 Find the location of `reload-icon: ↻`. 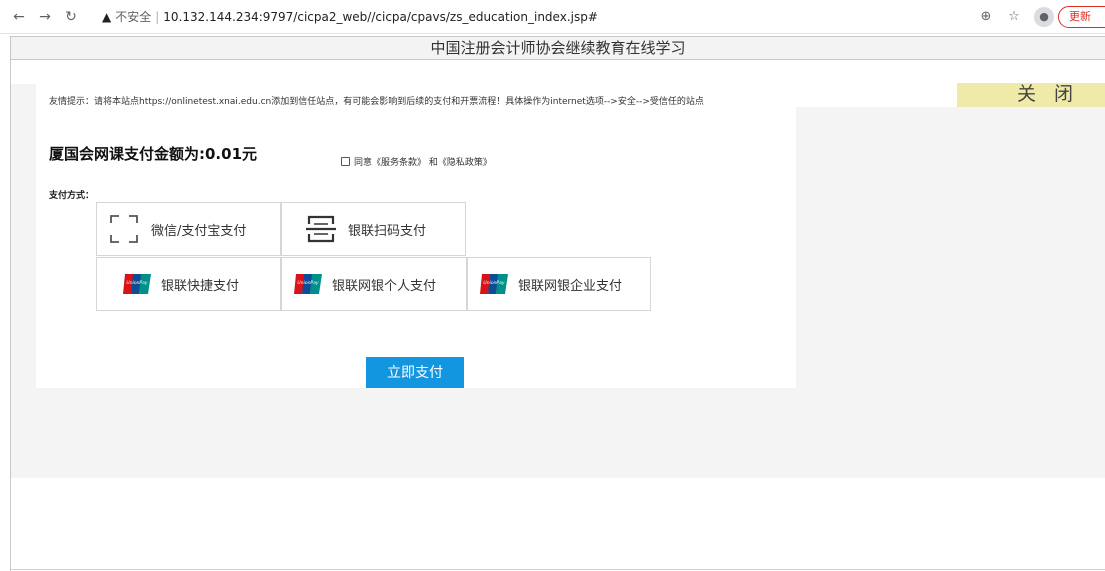

reload-icon: ↻ is located at coordinates (71, 17).